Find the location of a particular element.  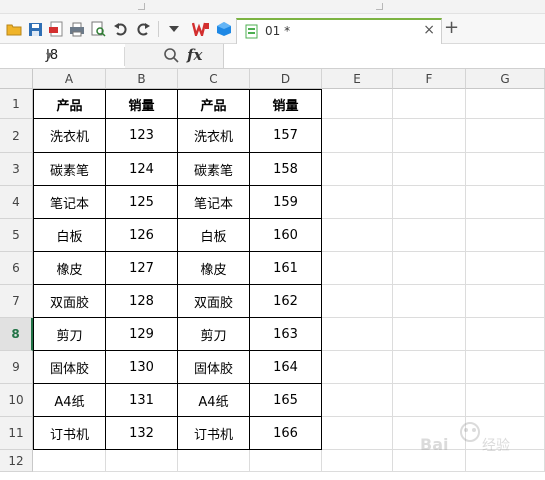

cell-a10: A4纸 is located at coordinates (69, 400).